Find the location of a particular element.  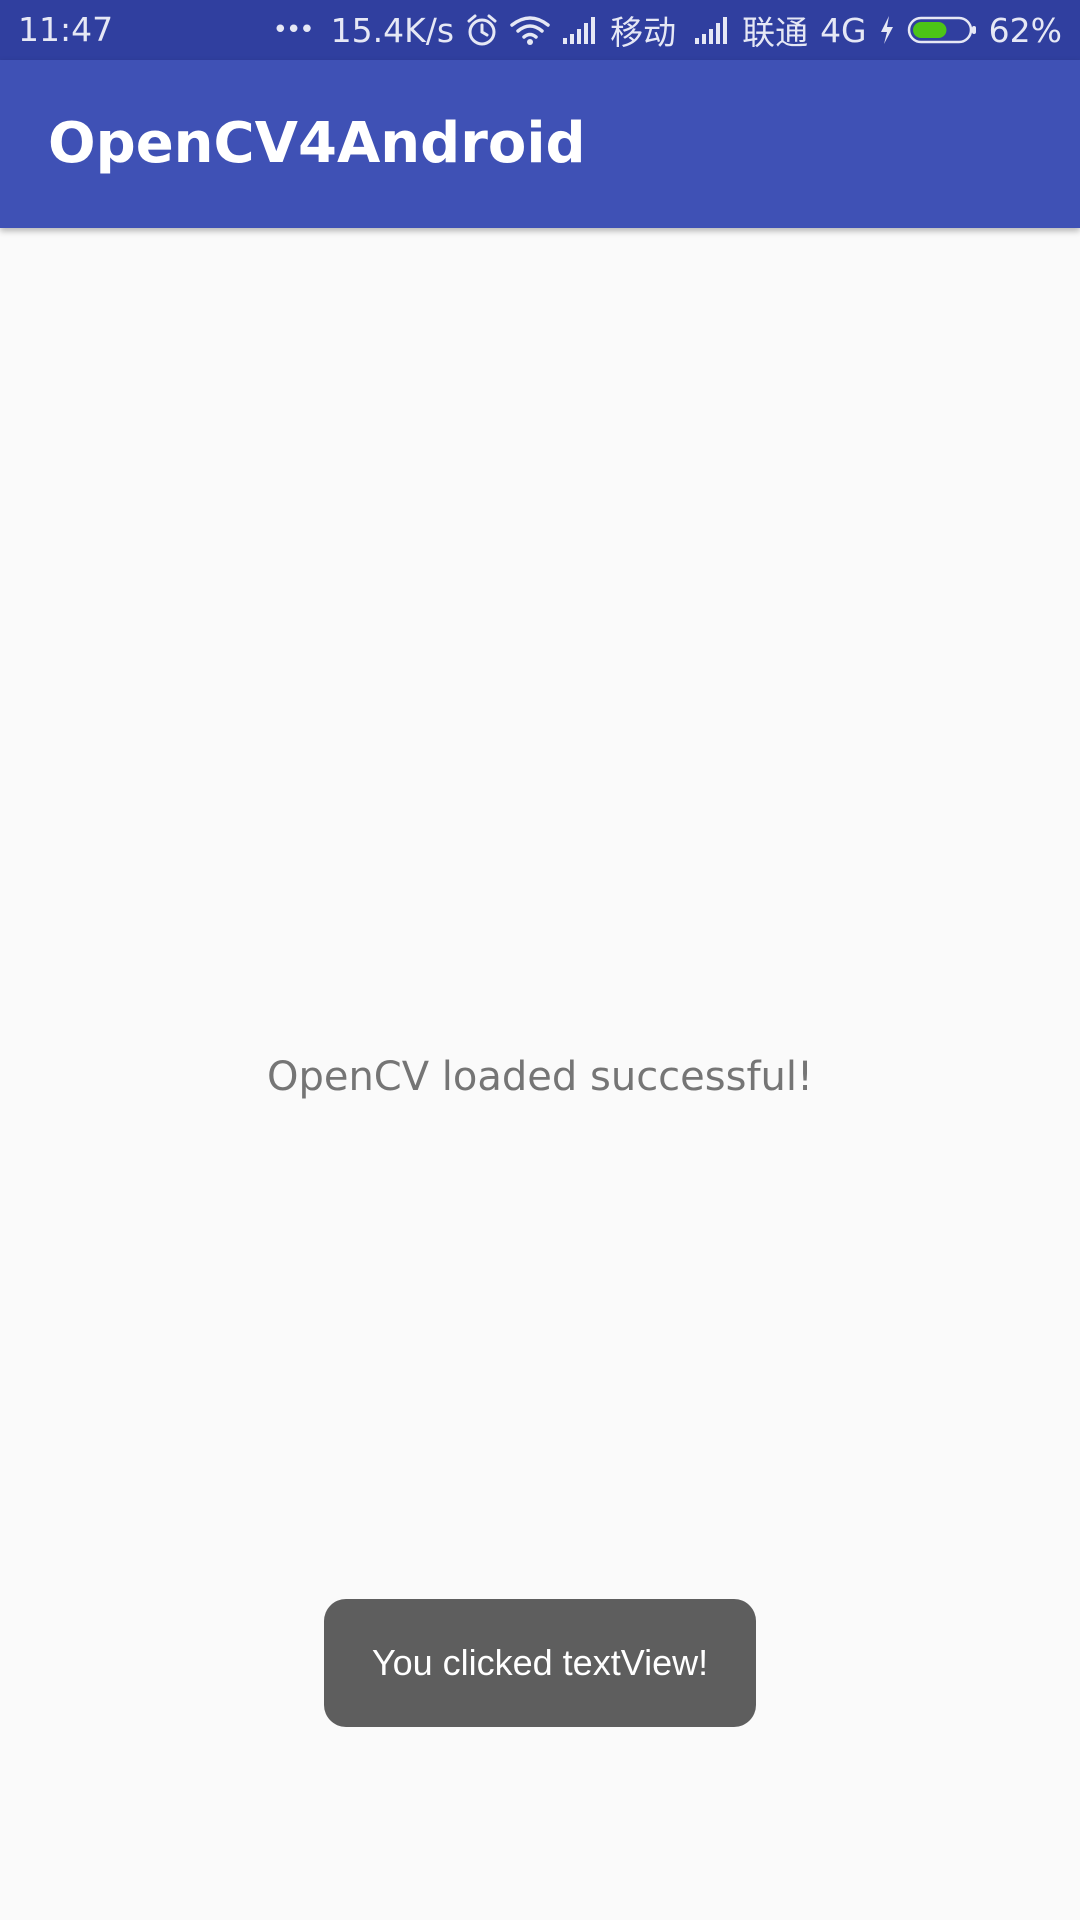

battery-icon is located at coordinates (942, 30).